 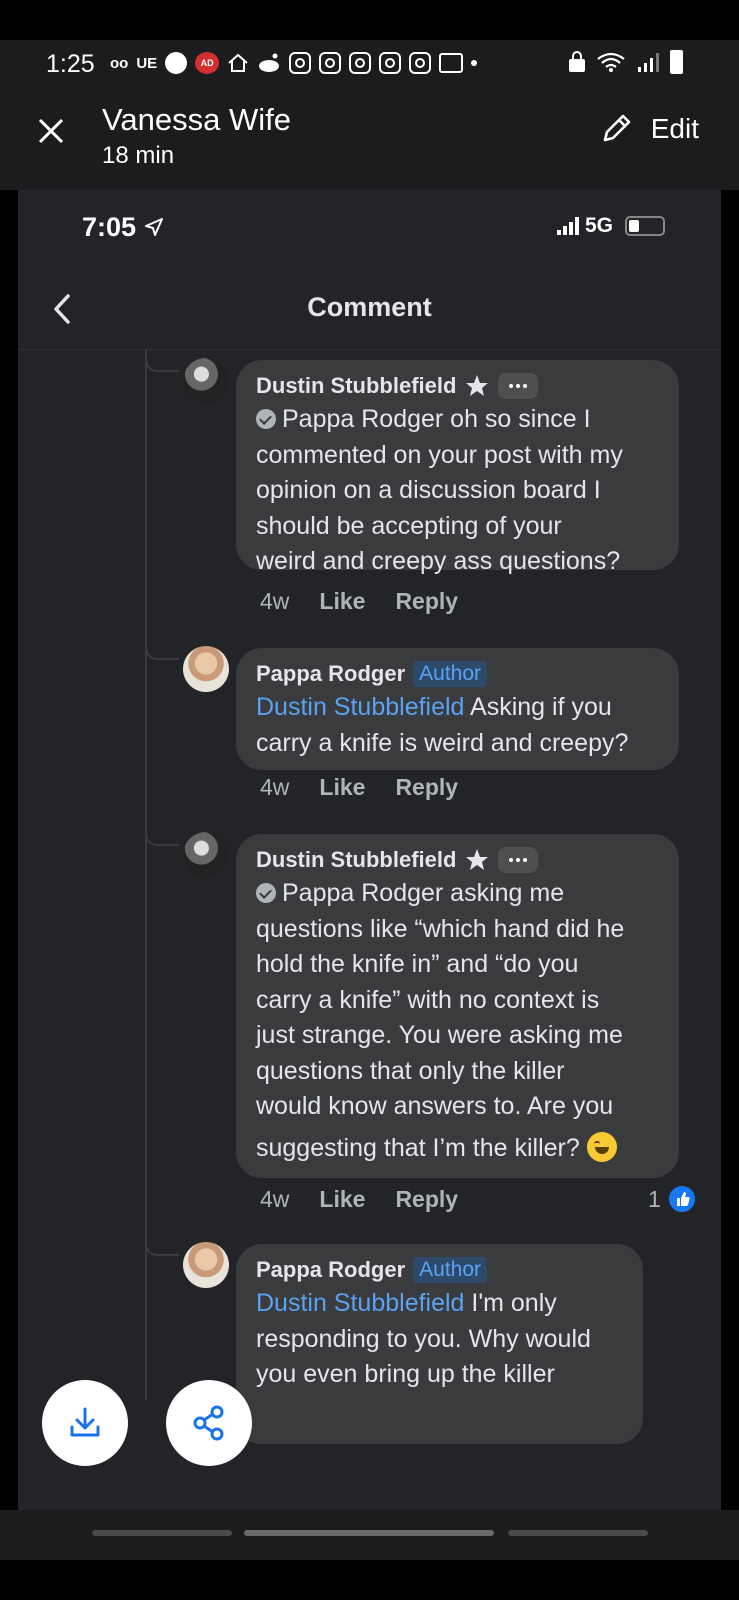 What do you see at coordinates (428, 999) in the screenshot?
I see `comment-line: carry a knife” with no context is` at bounding box center [428, 999].